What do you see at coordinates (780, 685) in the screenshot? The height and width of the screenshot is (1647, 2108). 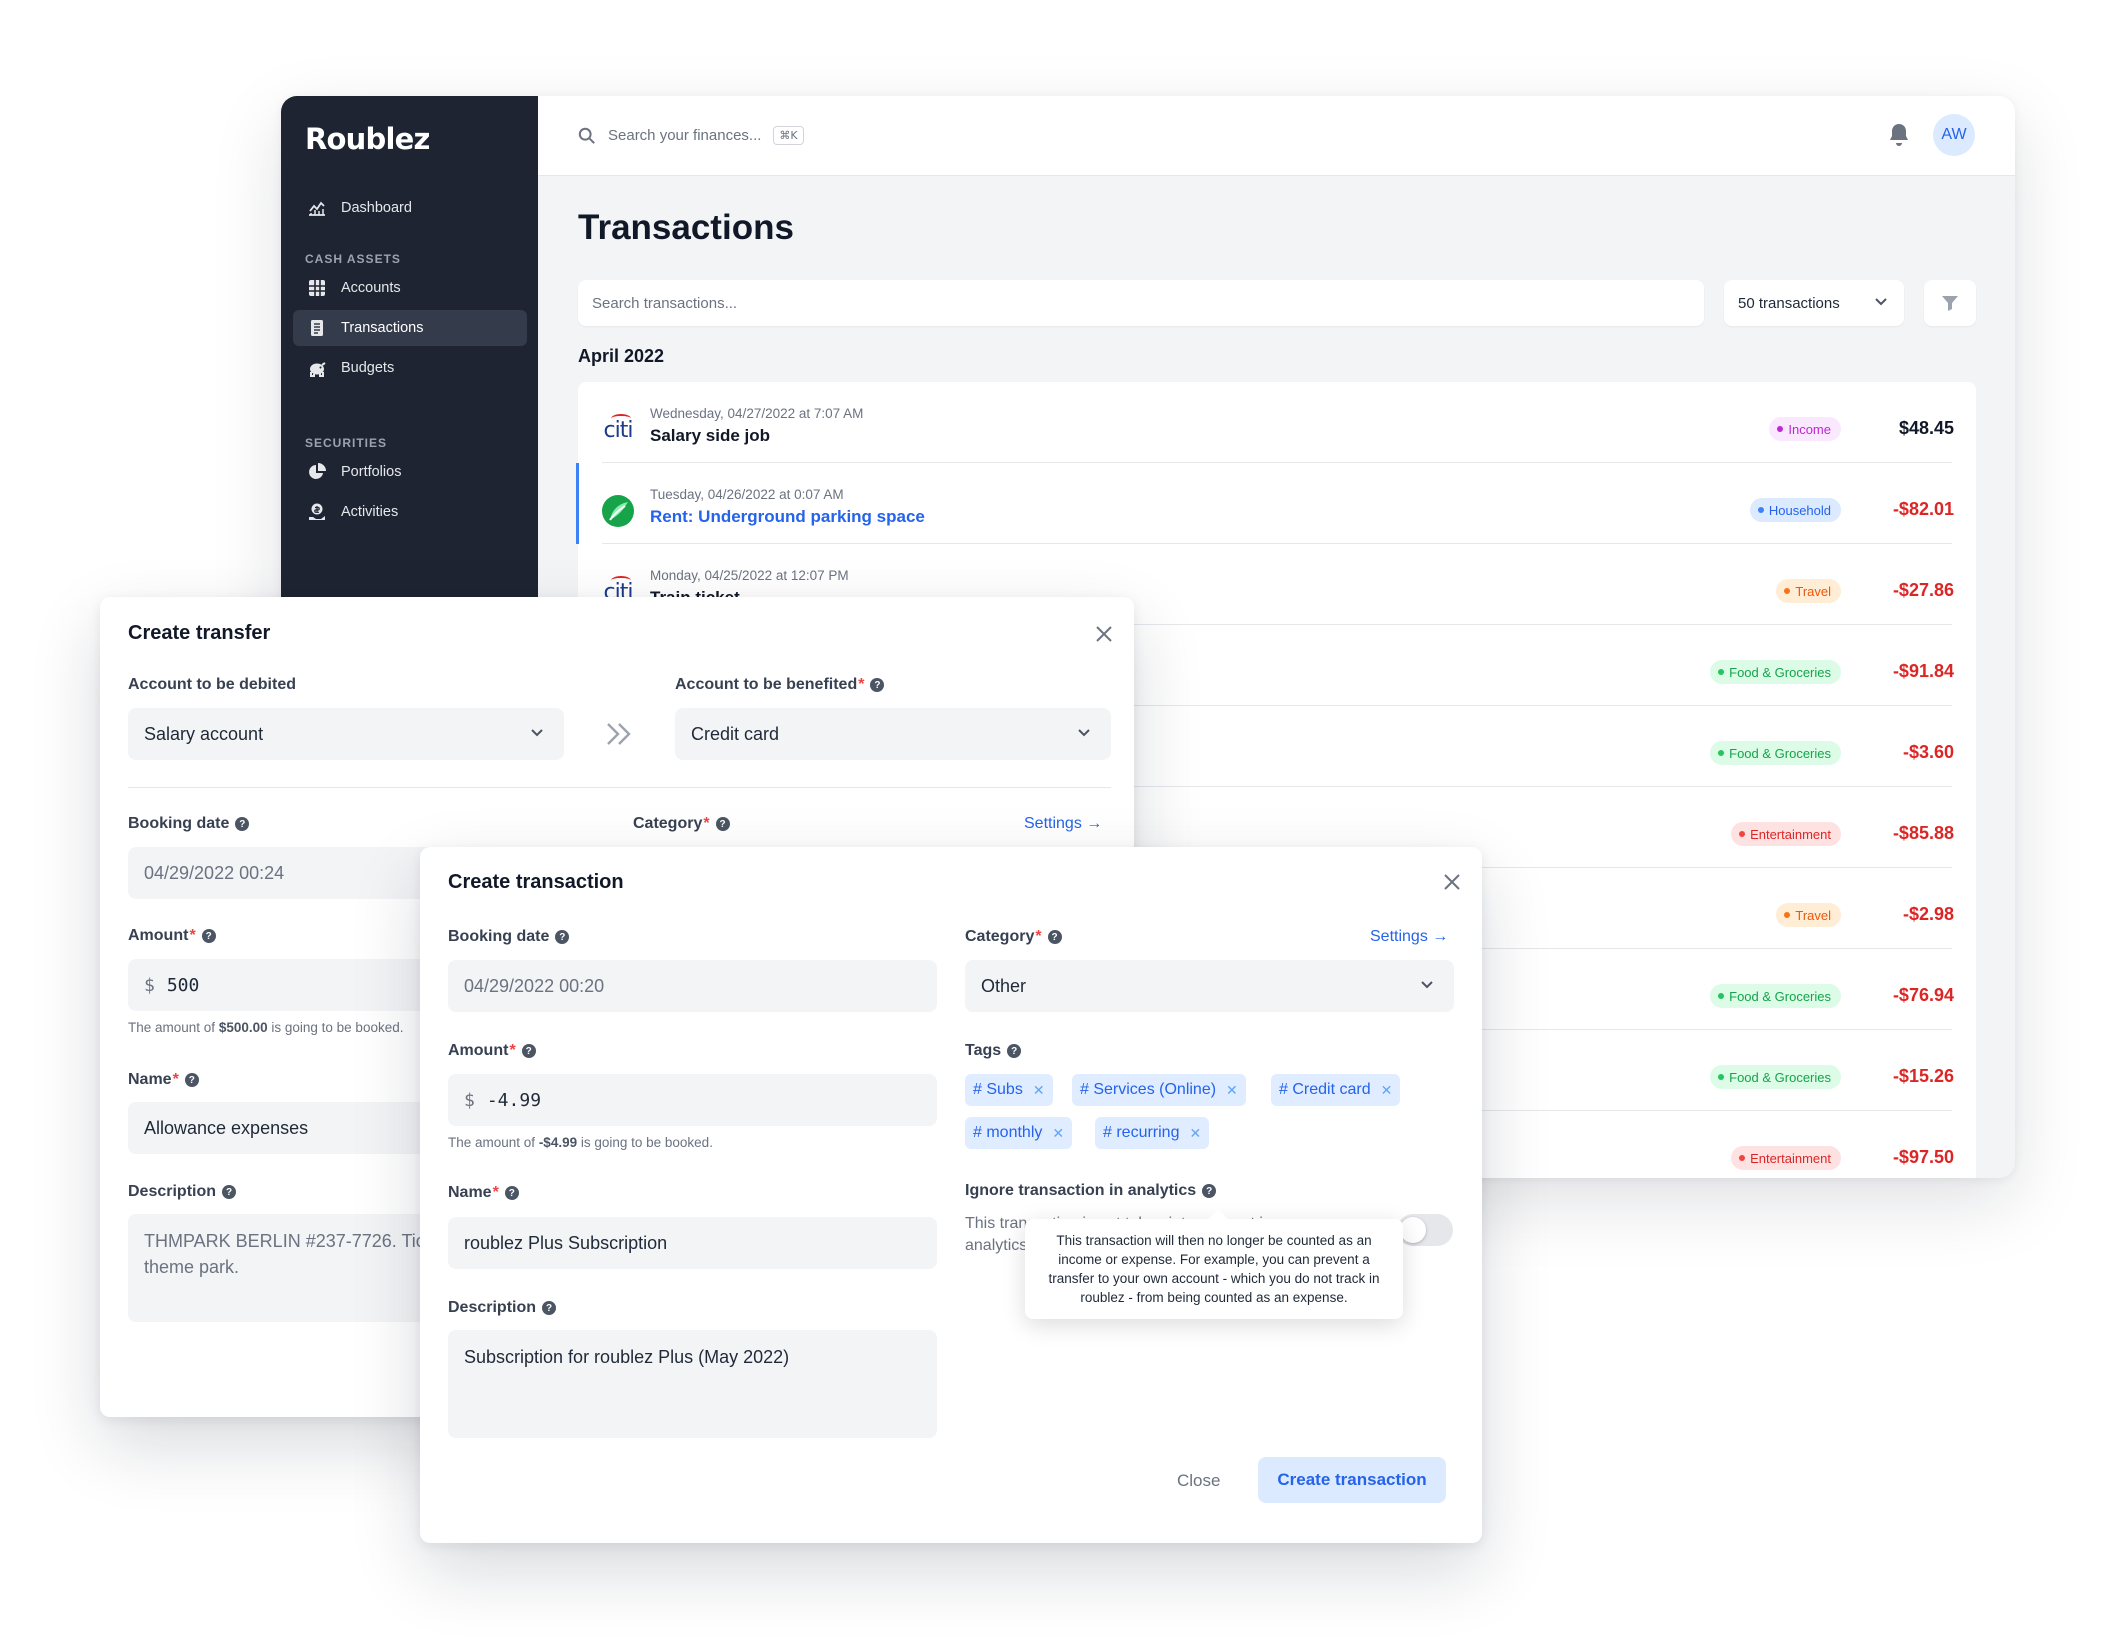 I see `benefit-account-label: Account to be benefited *?` at bounding box center [780, 685].